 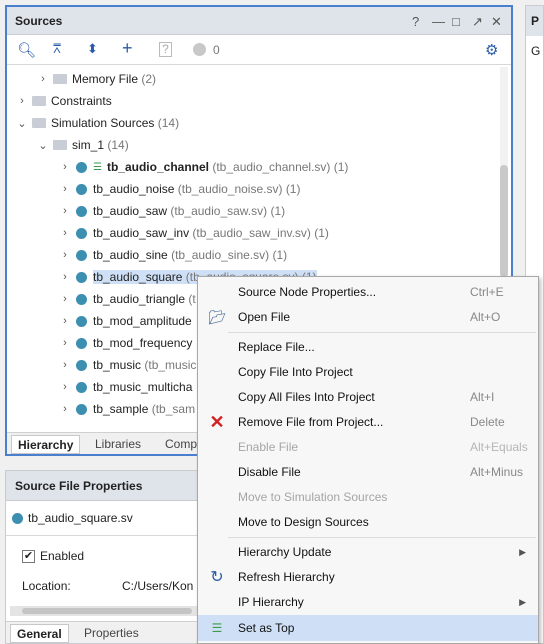 What do you see at coordinates (165, 49) in the screenshot?
I see `file-properties-icon: ?` at bounding box center [165, 49].